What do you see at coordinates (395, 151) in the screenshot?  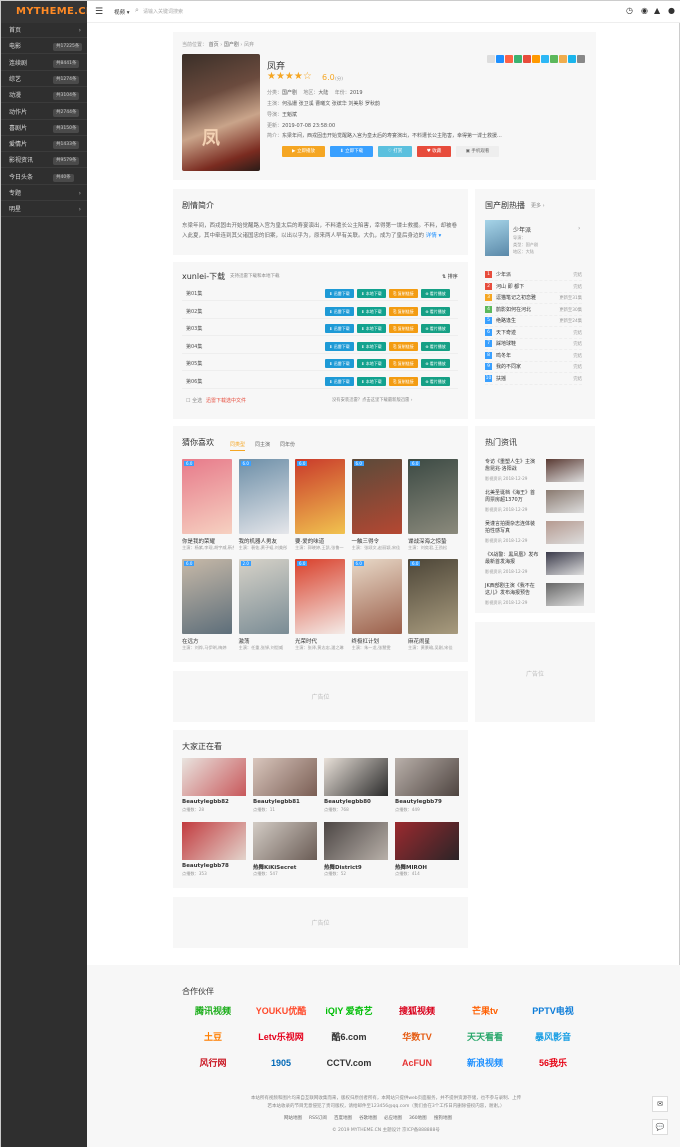 I see `action-button: ♡ 打赏` at bounding box center [395, 151].